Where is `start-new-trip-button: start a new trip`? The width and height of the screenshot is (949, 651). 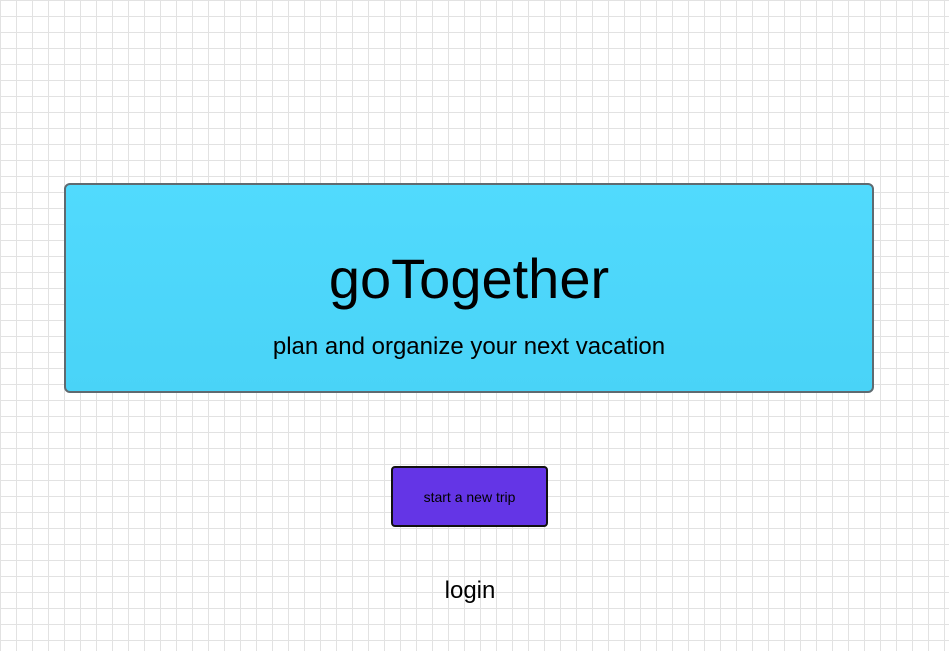
start-new-trip-button: start a new trip is located at coordinates (469, 496).